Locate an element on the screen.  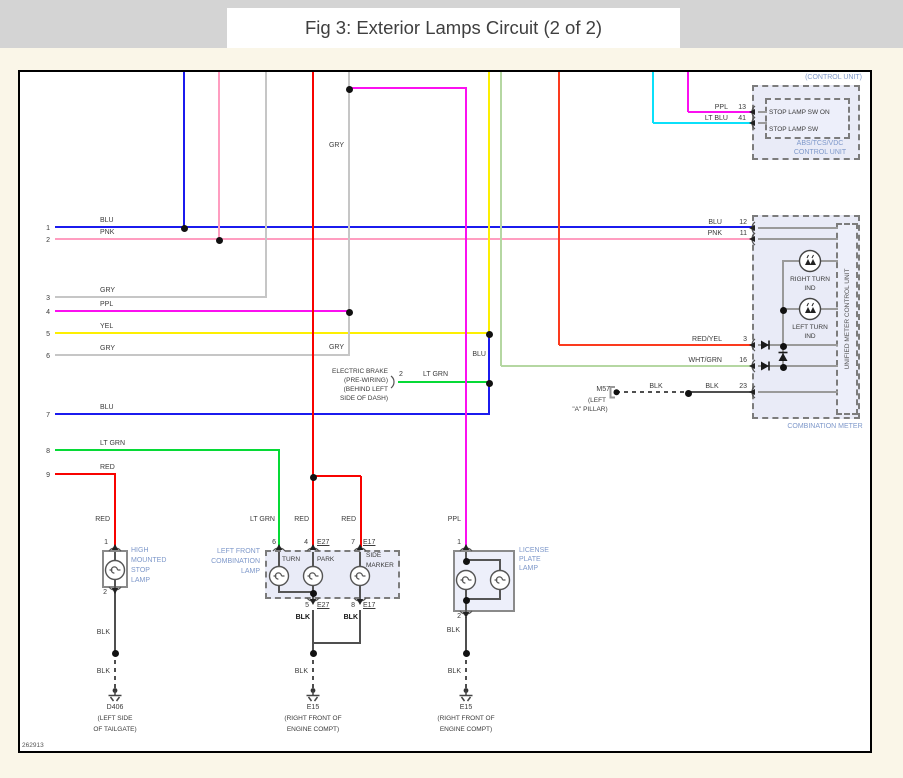
pin-connector-icon is located at coordinates (115, 548).